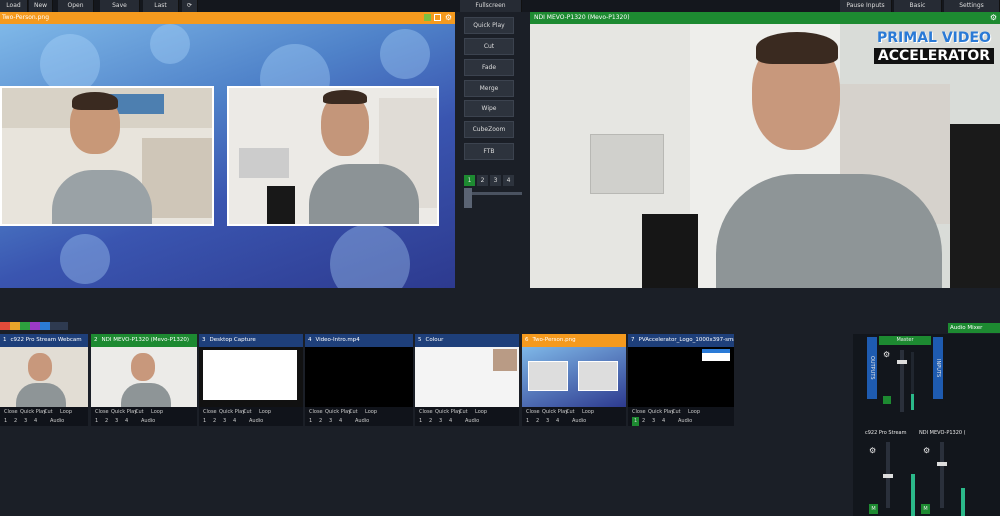  Describe the element at coordinates (482, 180) in the screenshot. I see `transition-2: 2` at that location.